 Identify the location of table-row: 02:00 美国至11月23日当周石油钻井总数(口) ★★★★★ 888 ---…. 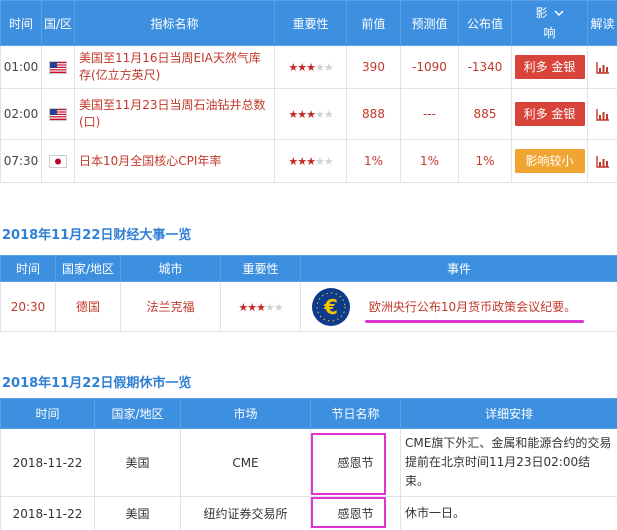
(308, 114).